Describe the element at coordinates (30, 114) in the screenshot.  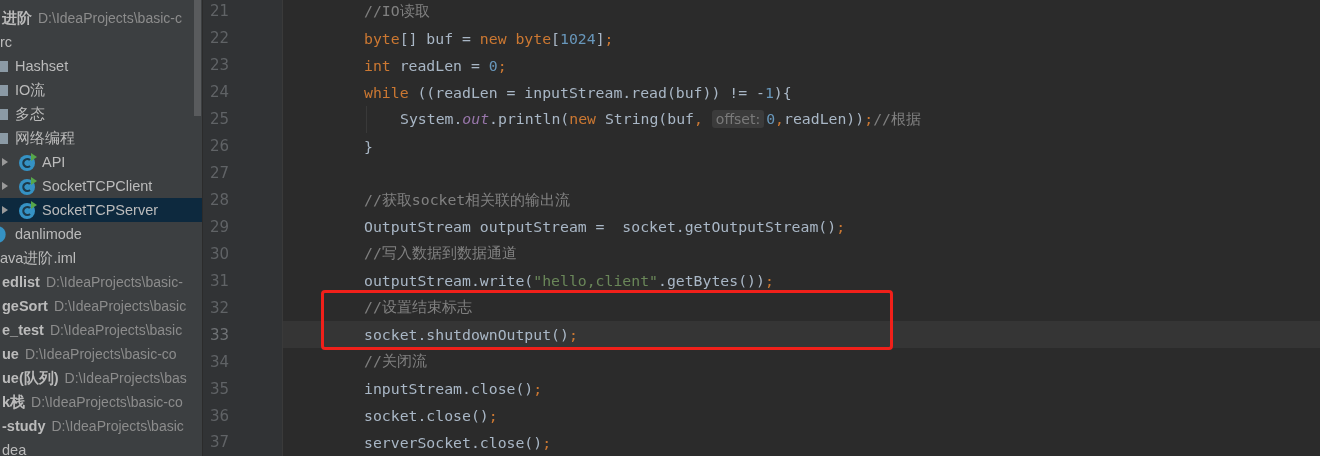
I see `tree-item-name: 多态` at that location.